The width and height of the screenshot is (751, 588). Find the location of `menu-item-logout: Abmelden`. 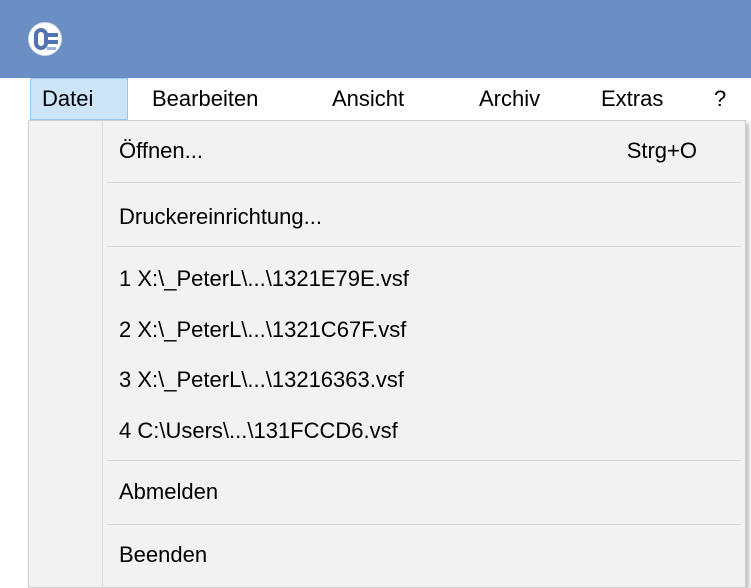

menu-item-logout: Abmelden is located at coordinates (168, 492).